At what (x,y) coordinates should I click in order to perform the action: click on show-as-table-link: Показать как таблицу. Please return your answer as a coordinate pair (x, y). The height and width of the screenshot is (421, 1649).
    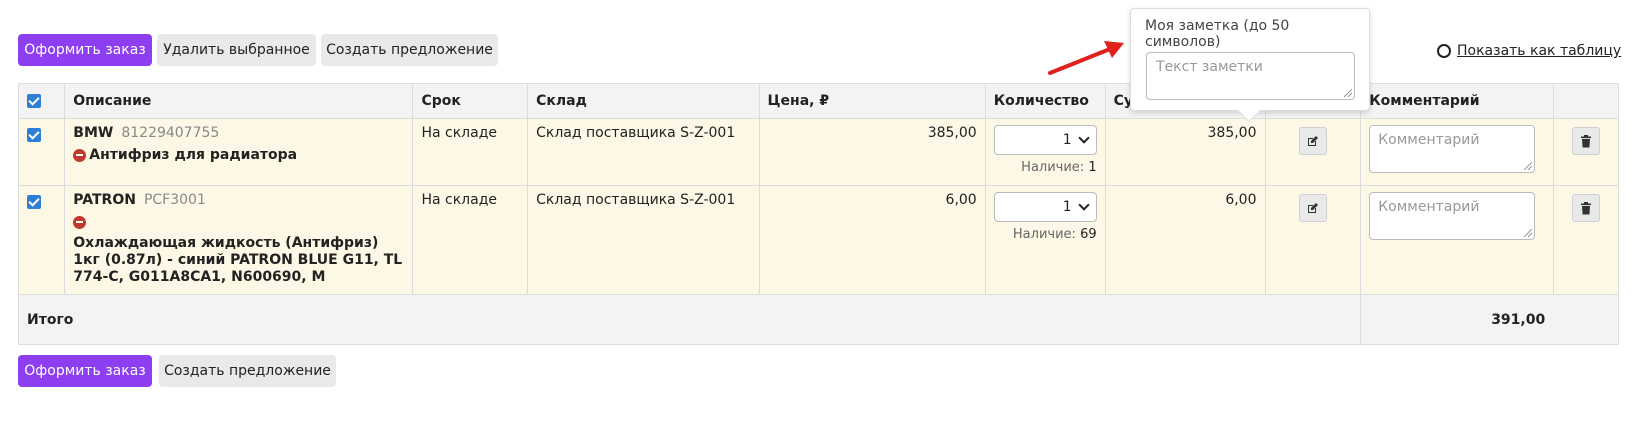
    Looking at the image, I should click on (1539, 51).